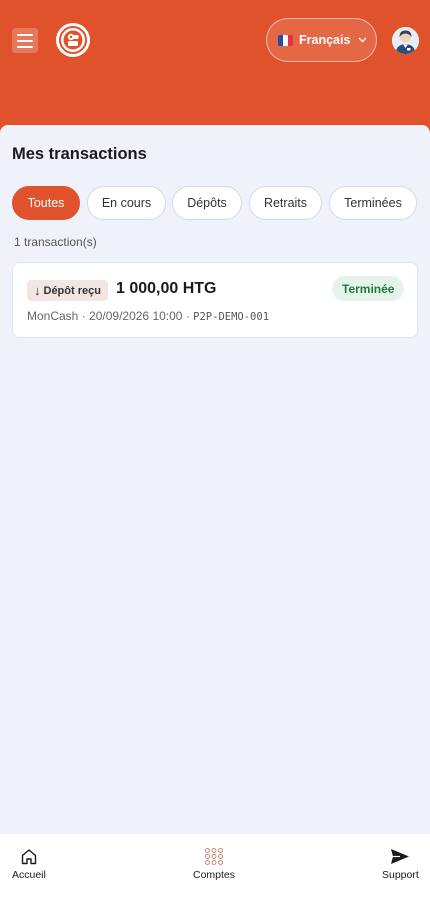 This screenshot has width=430, height=900. What do you see at coordinates (400, 856) in the screenshot?
I see `send-icon` at bounding box center [400, 856].